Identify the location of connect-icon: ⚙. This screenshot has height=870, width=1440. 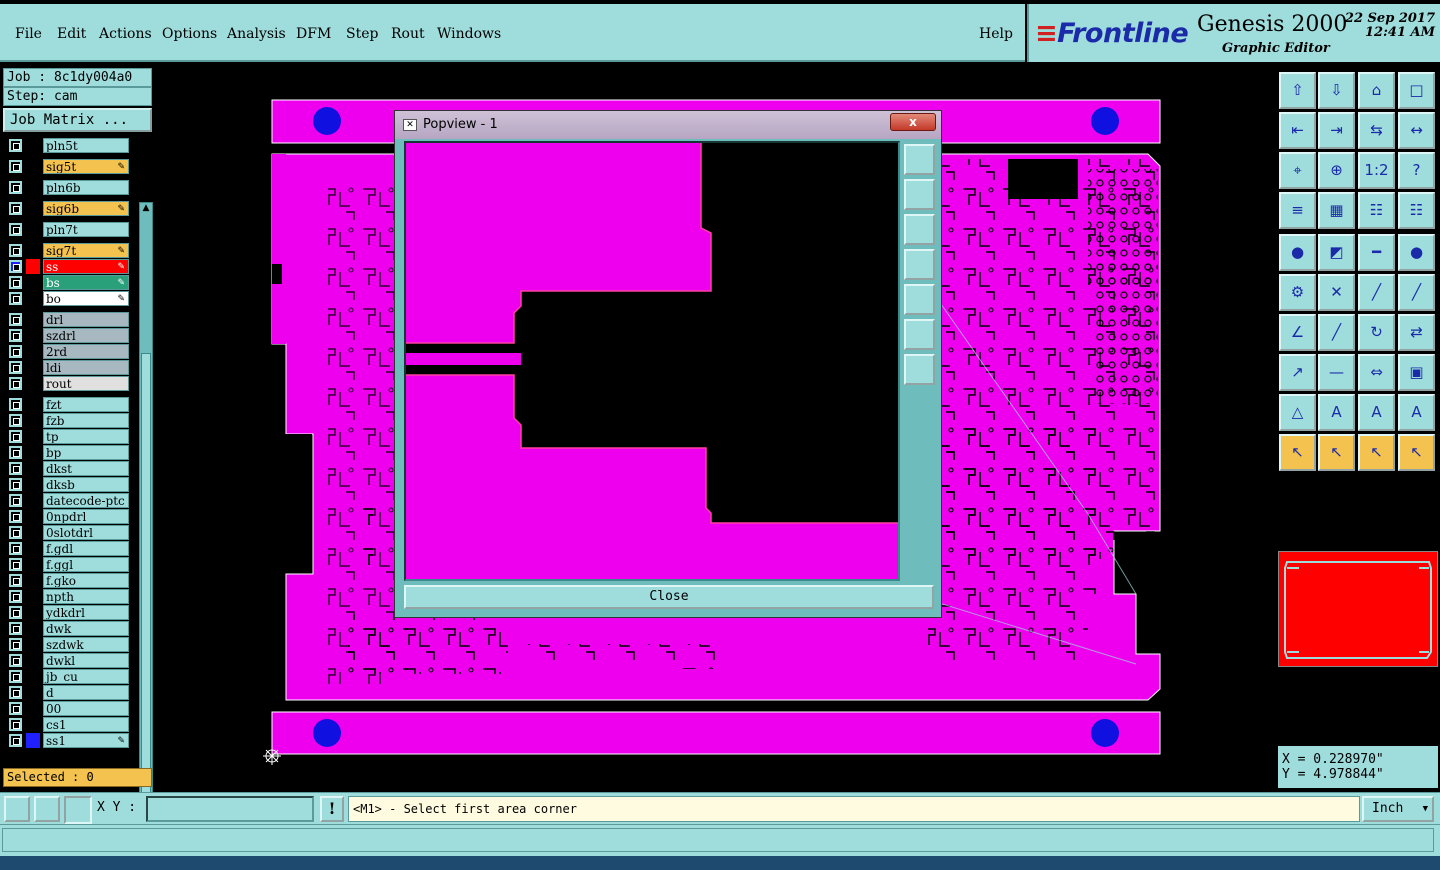
(1297, 292).